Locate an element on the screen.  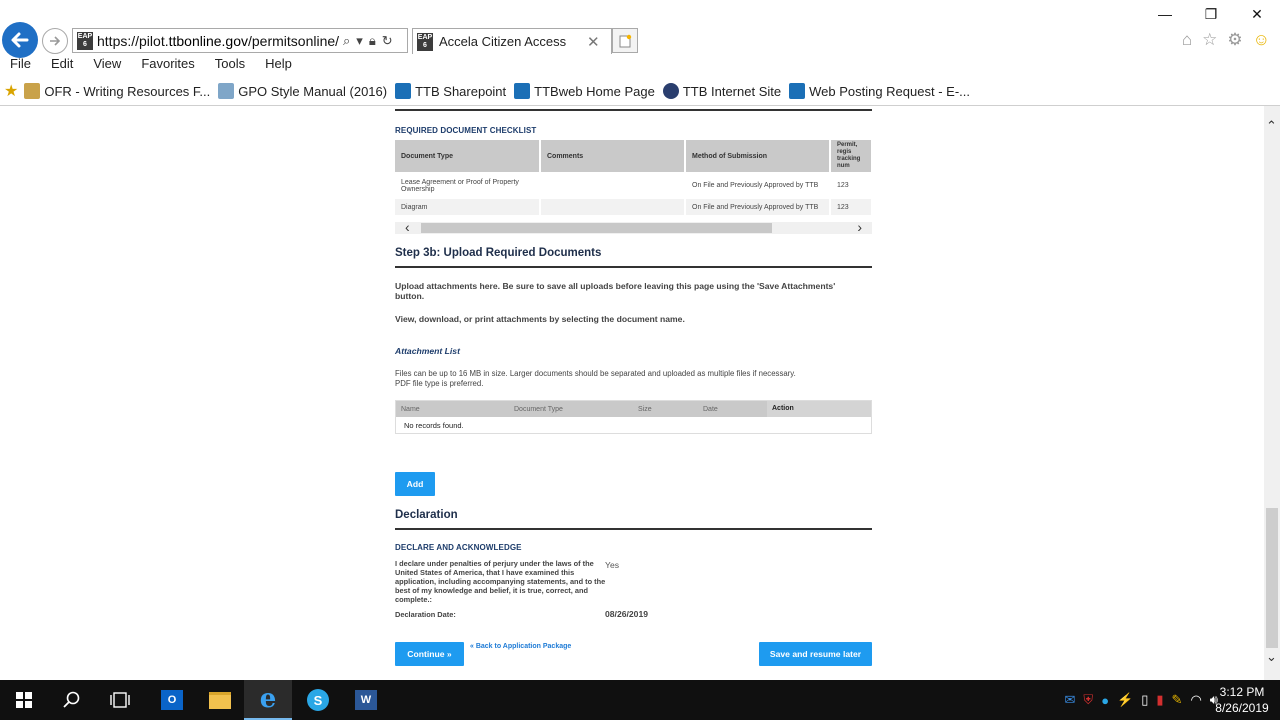
taskbar-skype: S is located at coordinates (318, 700).